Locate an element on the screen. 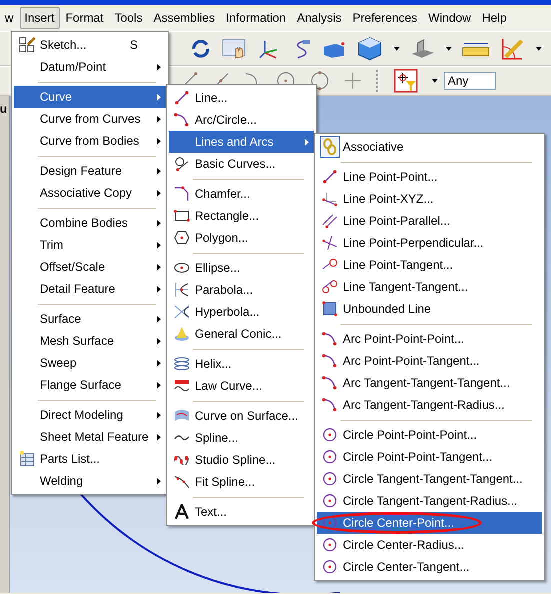  table-icon is located at coordinates (27, 459).